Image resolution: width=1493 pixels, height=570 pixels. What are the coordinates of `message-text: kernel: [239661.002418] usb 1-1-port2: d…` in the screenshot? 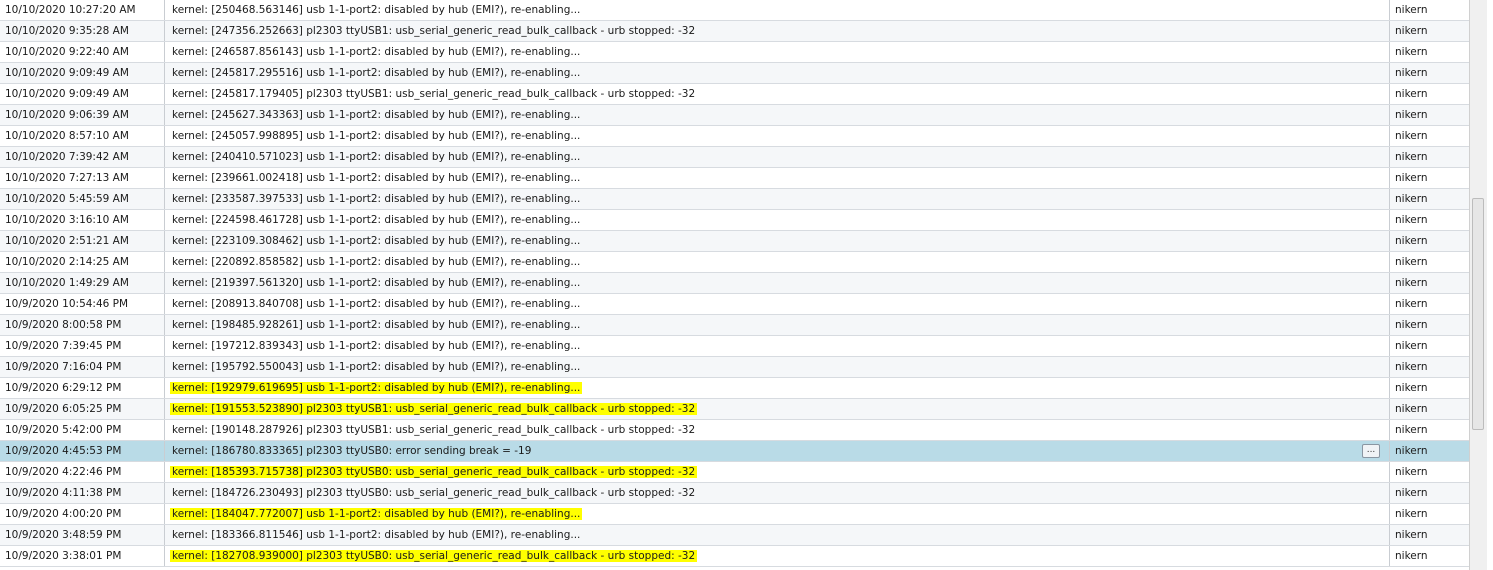 It's located at (376, 178).